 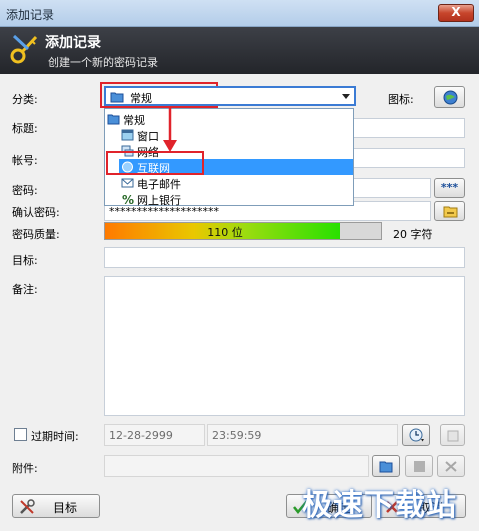 What do you see at coordinates (103, 62) in the screenshot?
I see `header-subtitle: 创建一个新的密码记录` at bounding box center [103, 62].